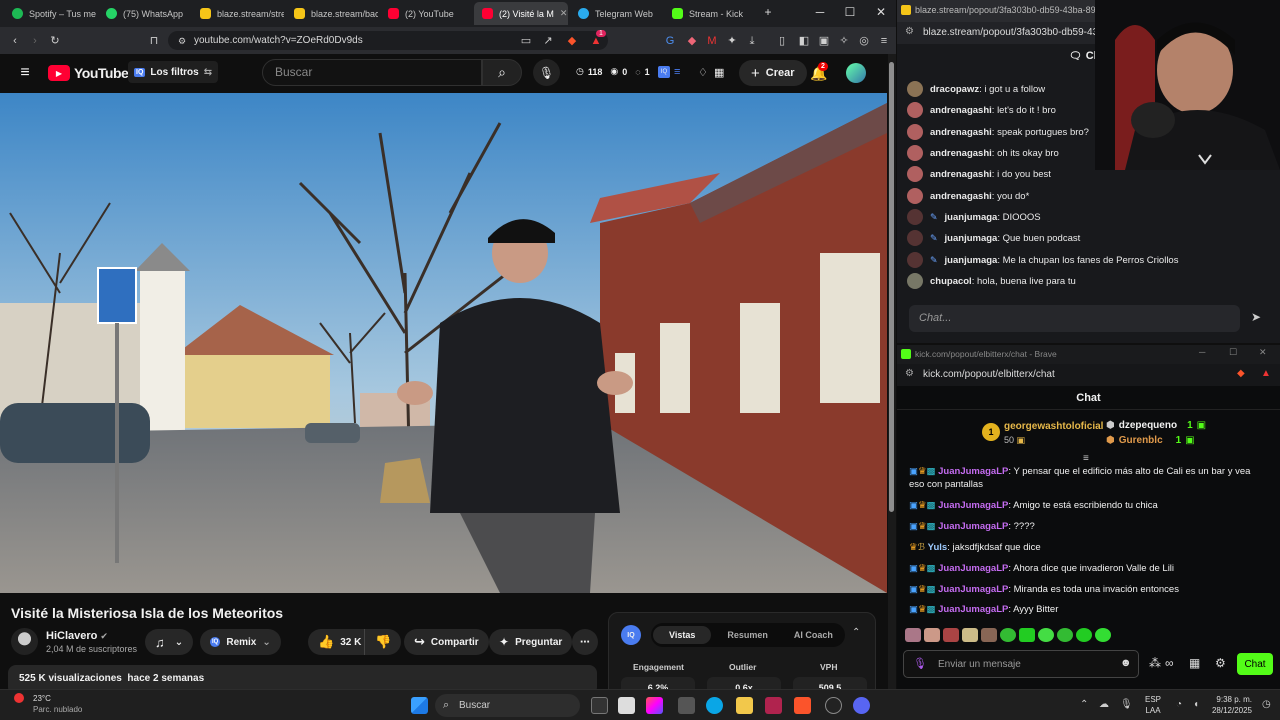  I want to click on notifications-icon: ◷, so click(1266, 704).